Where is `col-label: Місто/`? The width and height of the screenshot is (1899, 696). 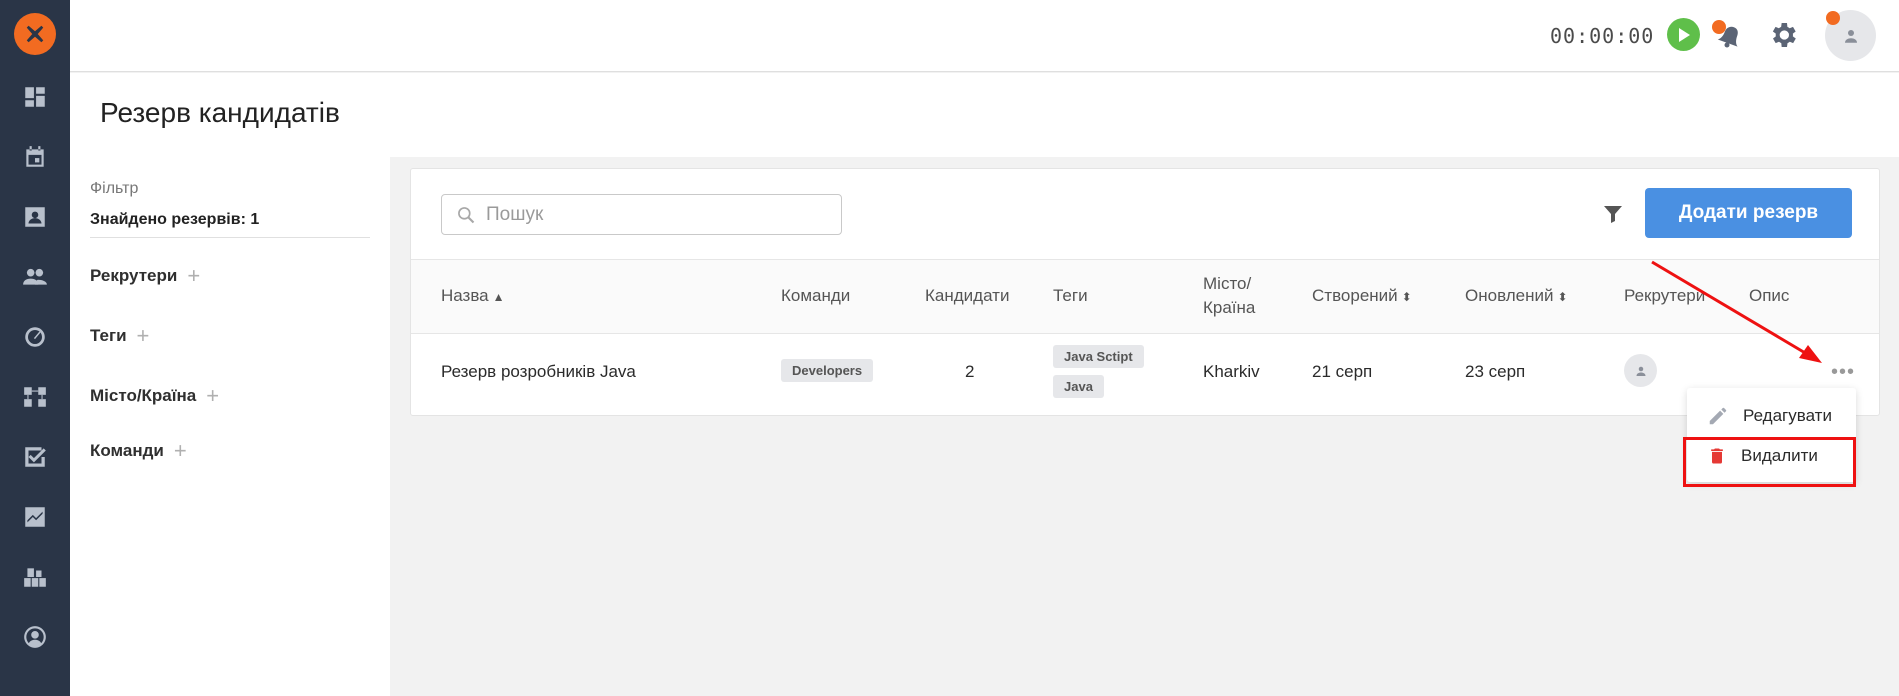
col-label: Місто/ is located at coordinates (1227, 283).